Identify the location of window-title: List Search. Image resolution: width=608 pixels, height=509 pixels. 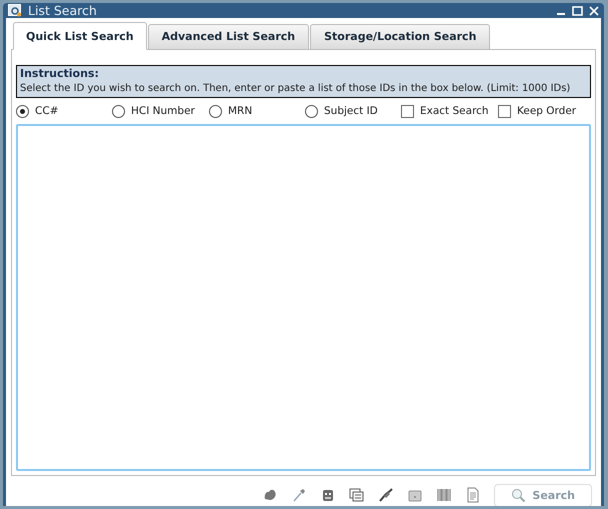
(63, 10).